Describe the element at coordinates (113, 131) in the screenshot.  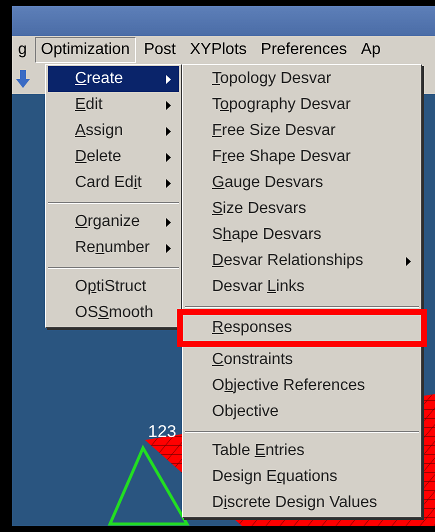
I see `menu-item: Assign` at that location.